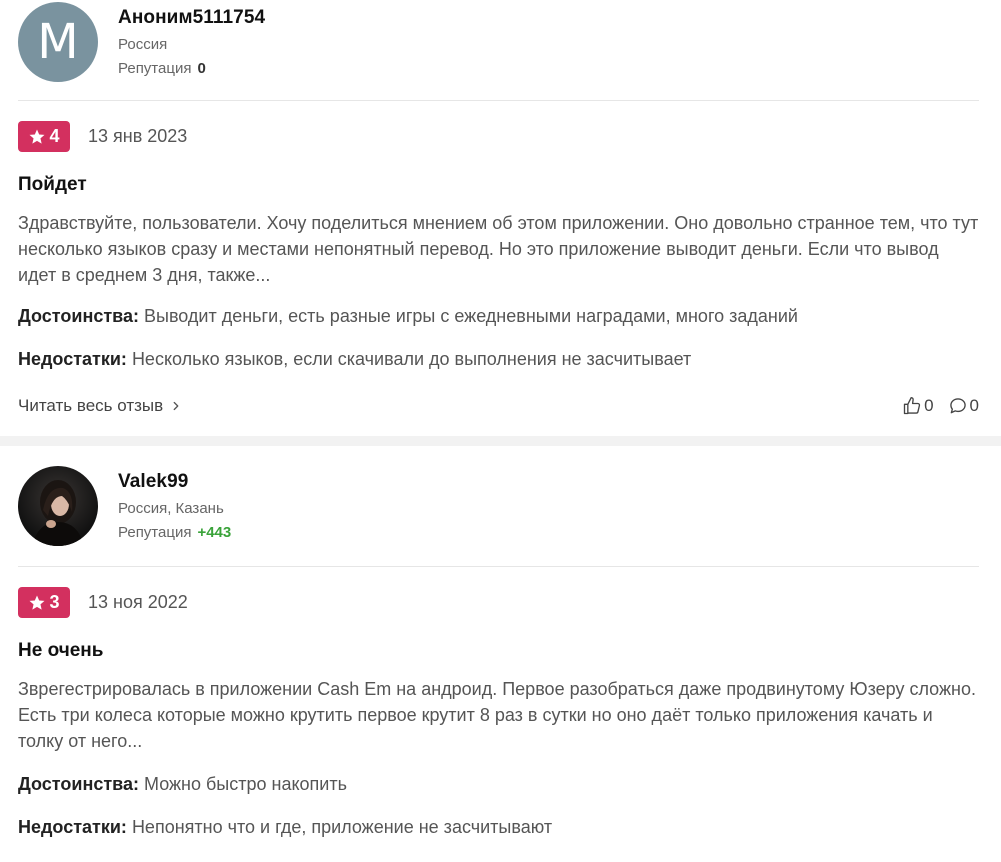 The image size is (1001, 862). I want to click on review-date: 13 янв 2023, so click(138, 136).